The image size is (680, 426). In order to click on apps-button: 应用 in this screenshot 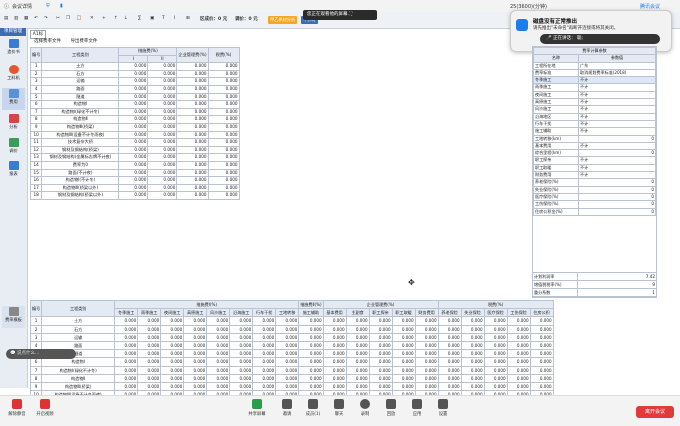, I will do `click(417, 408)`.